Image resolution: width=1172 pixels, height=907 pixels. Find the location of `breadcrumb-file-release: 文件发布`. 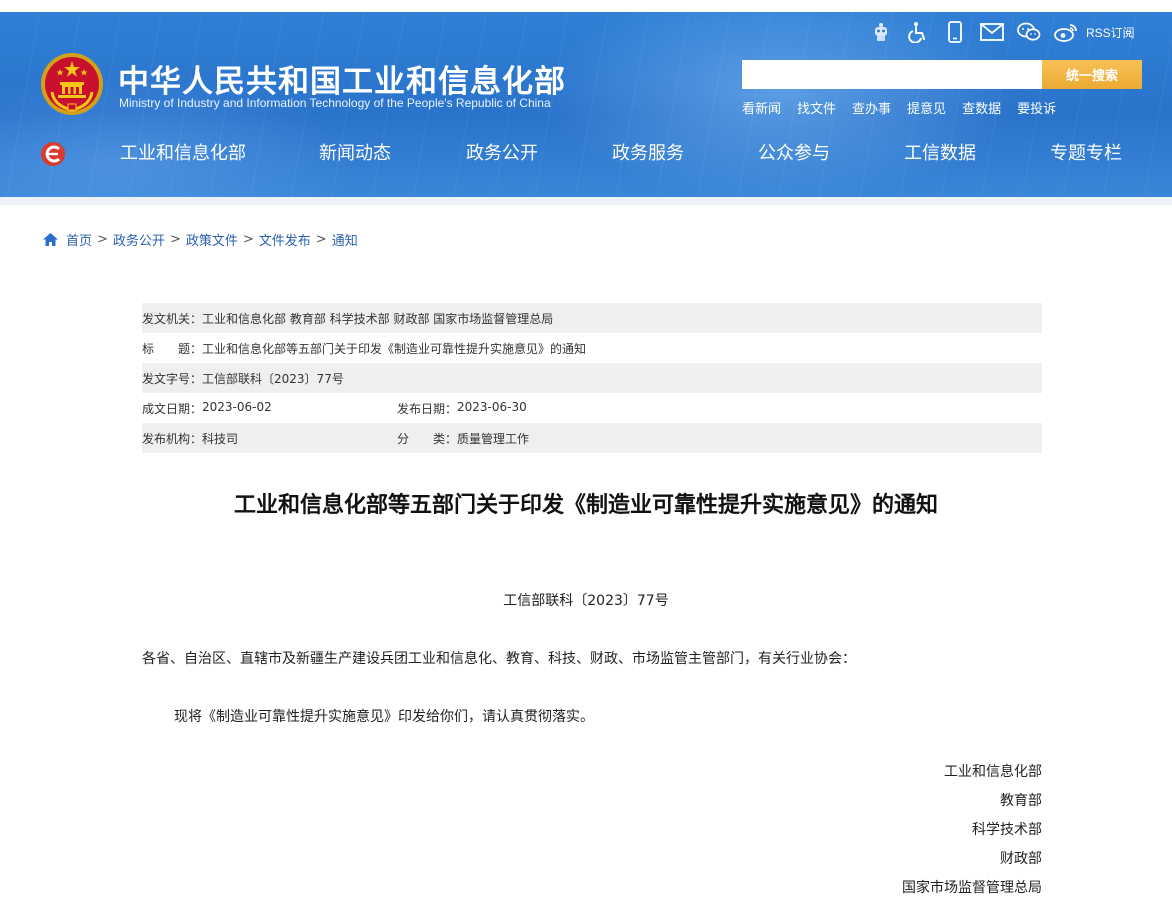

breadcrumb-file-release: 文件发布 is located at coordinates (285, 239).